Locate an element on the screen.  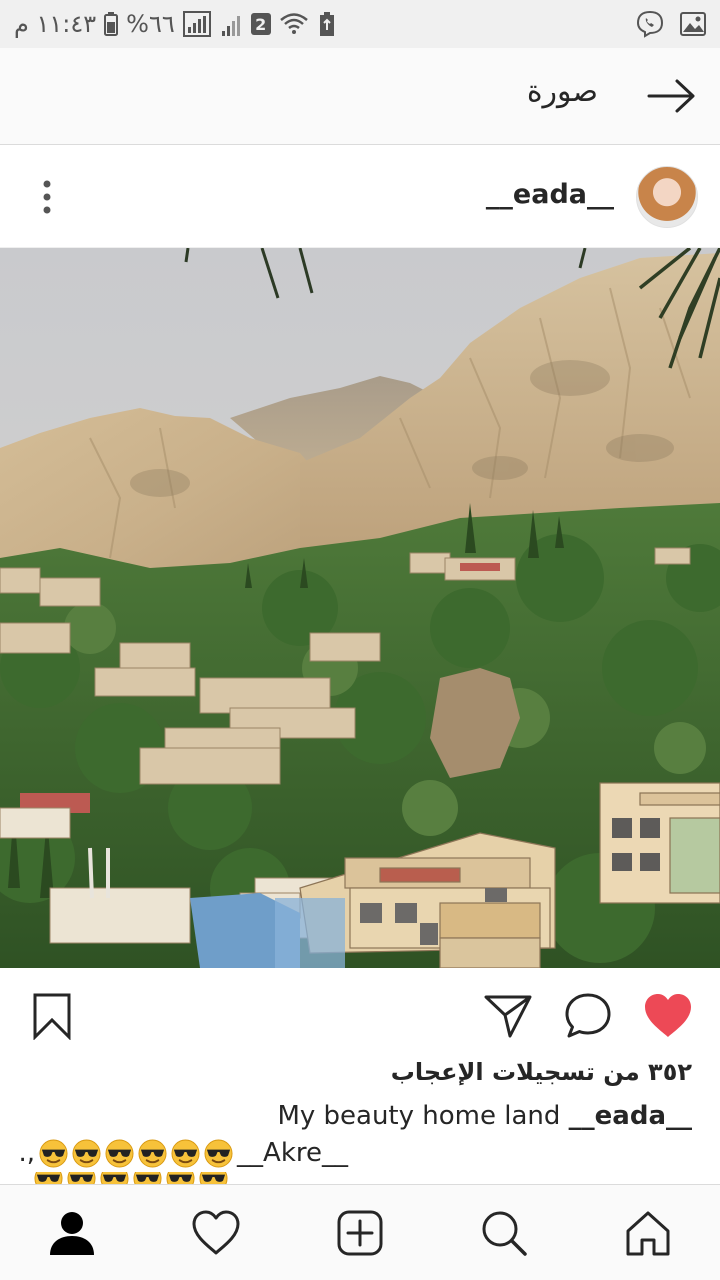
comment-text: __Akre__ is located at coordinates (292, 1153).